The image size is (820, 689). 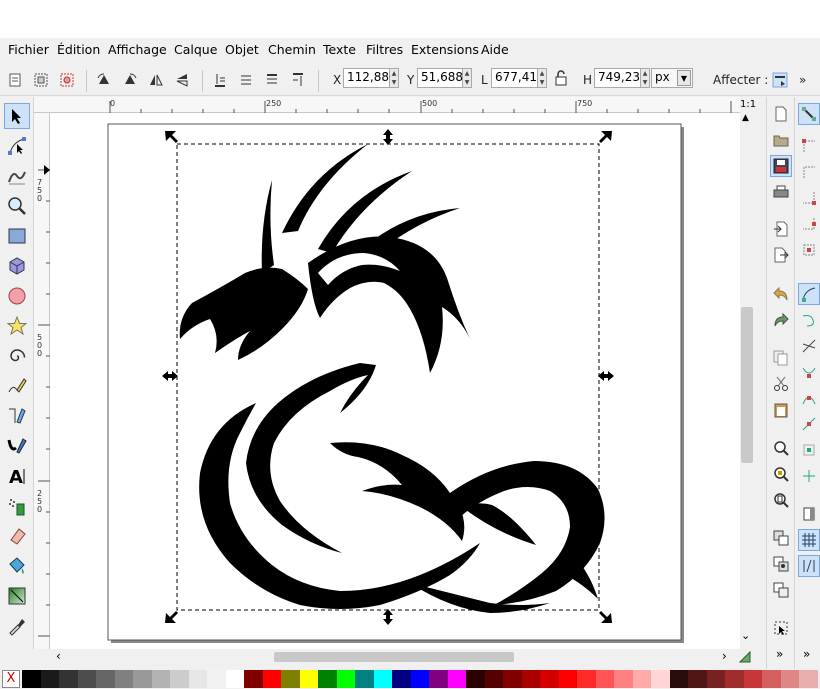 What do you see at coordinates (242, 49) in the screenshot?
I see `menu-objet: Objet` at bounding box center [242, 49].